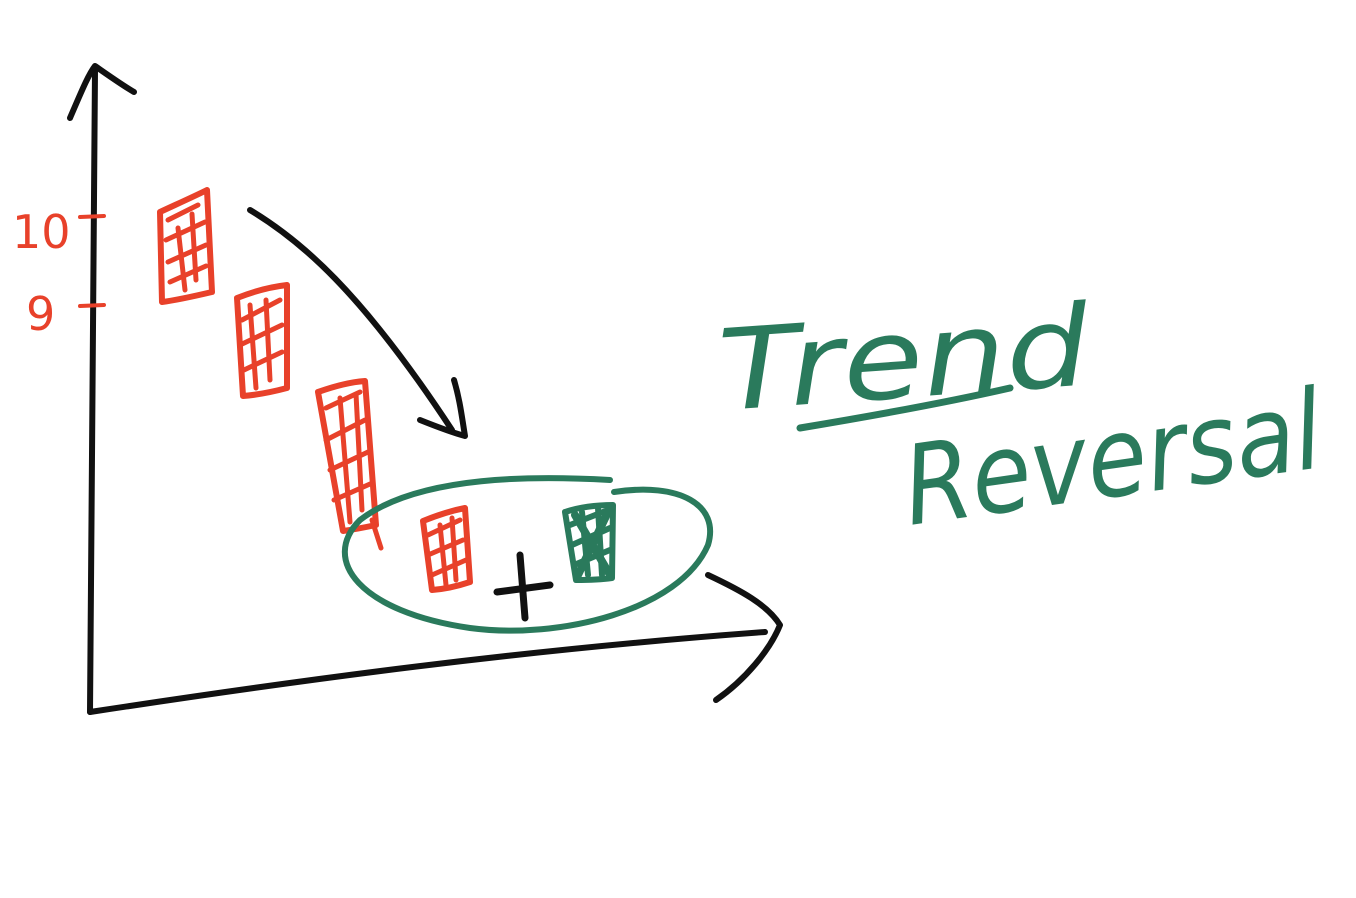  I want to click on title: Trend Reversal, so click(1022, 415).